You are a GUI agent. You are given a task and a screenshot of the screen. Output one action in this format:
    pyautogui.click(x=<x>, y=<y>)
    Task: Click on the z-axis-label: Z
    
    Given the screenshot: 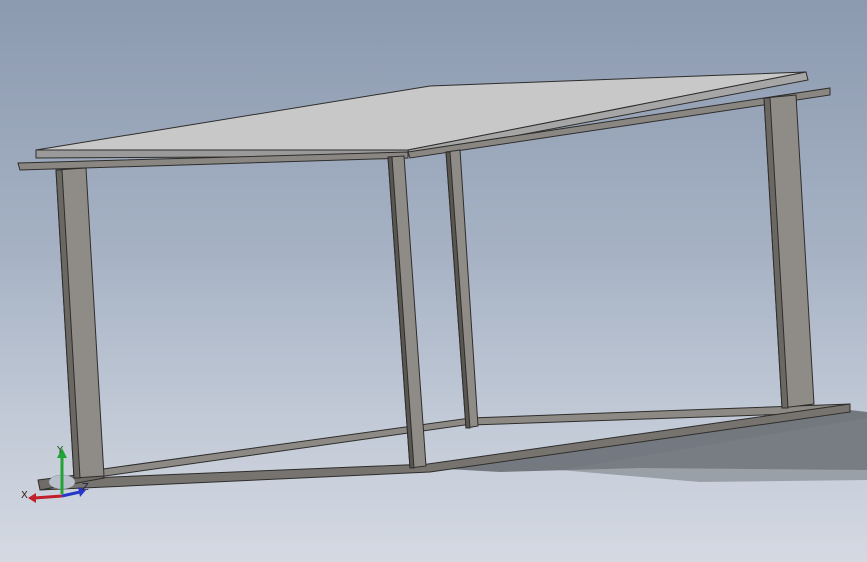 What is the action you would take?
    pyautogui.click(x=85, y=487)
    